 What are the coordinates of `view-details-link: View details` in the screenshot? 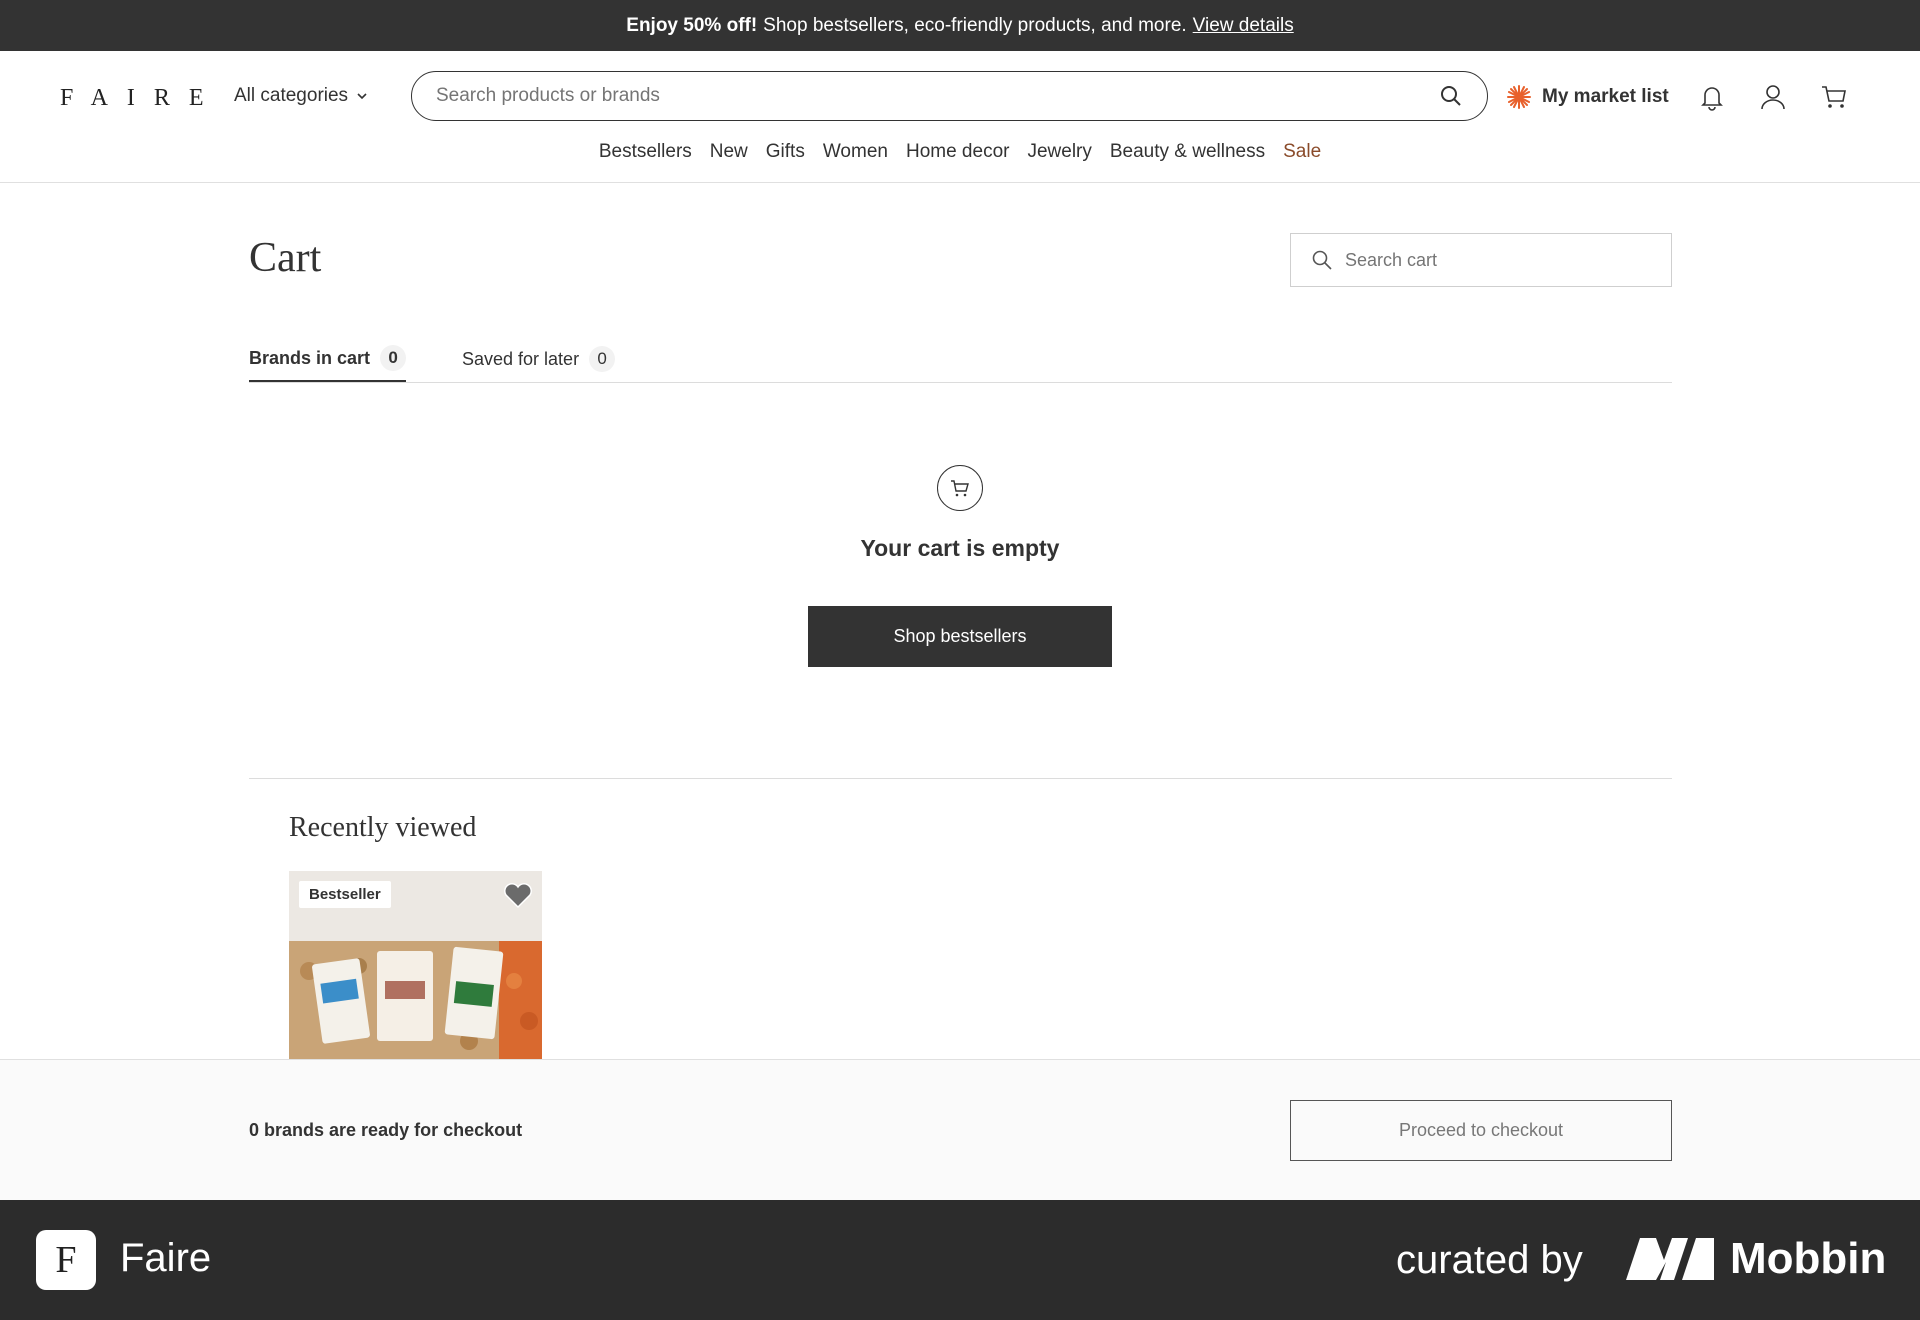 It's located at (1243, 26).